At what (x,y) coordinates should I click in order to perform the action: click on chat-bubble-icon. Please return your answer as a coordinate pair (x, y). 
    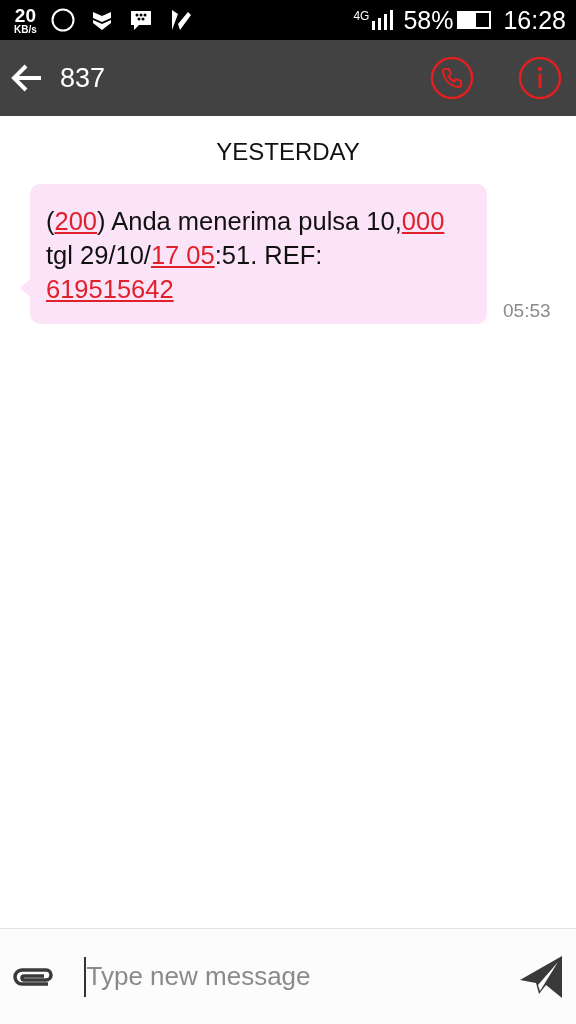
    Looking at the image, I should click on (140, 20).